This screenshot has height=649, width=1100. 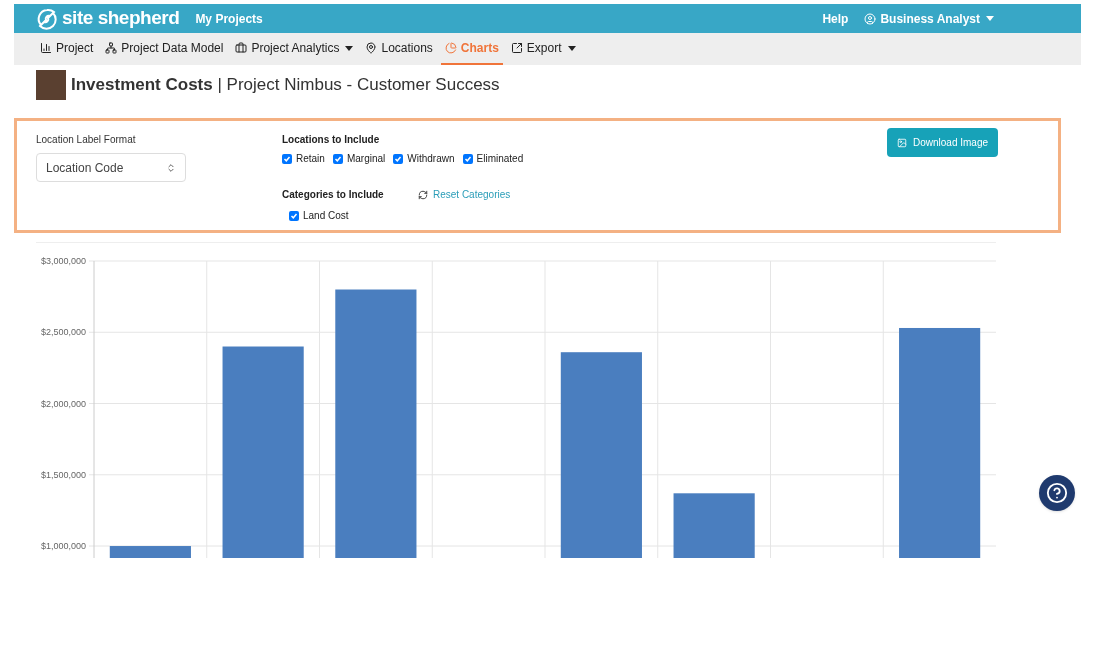 I want to click on checkbox-label: Retain, so click(x=310, y=159).